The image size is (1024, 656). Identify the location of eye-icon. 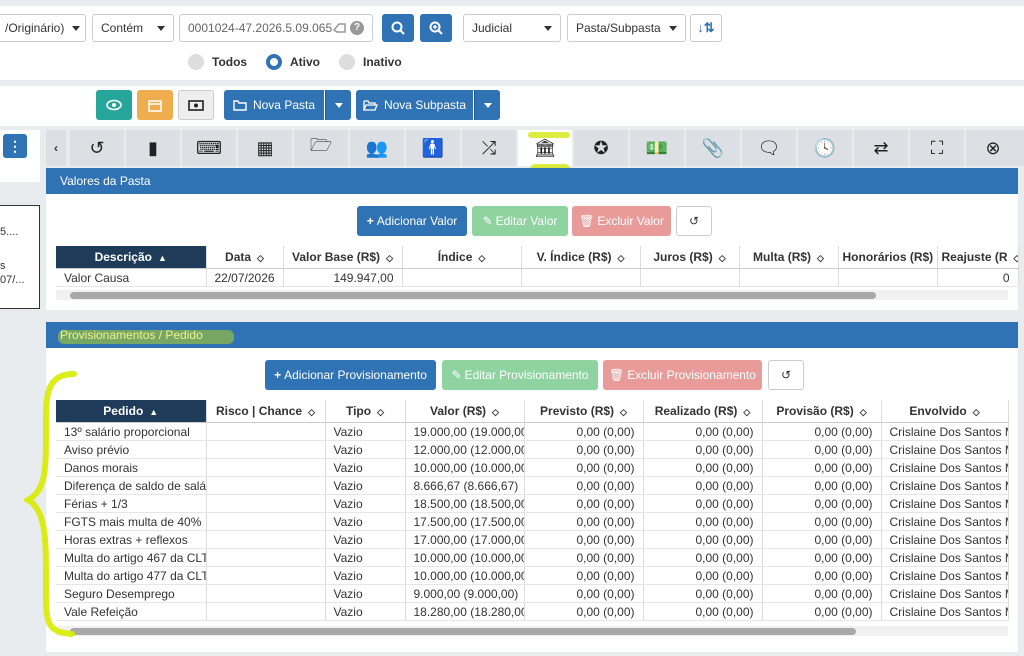
(114, 105).